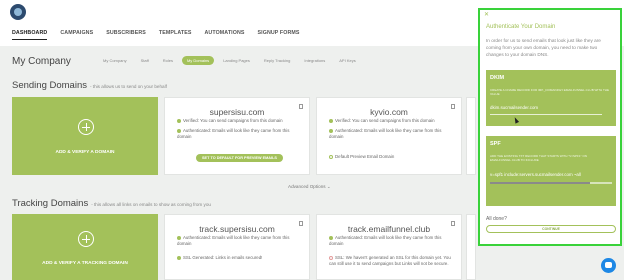 The width and height of the screenshot is (624, 280). Describe the element at coordinates (486, 14) in the screenshot. I see `close-icon: ✕` at that location.